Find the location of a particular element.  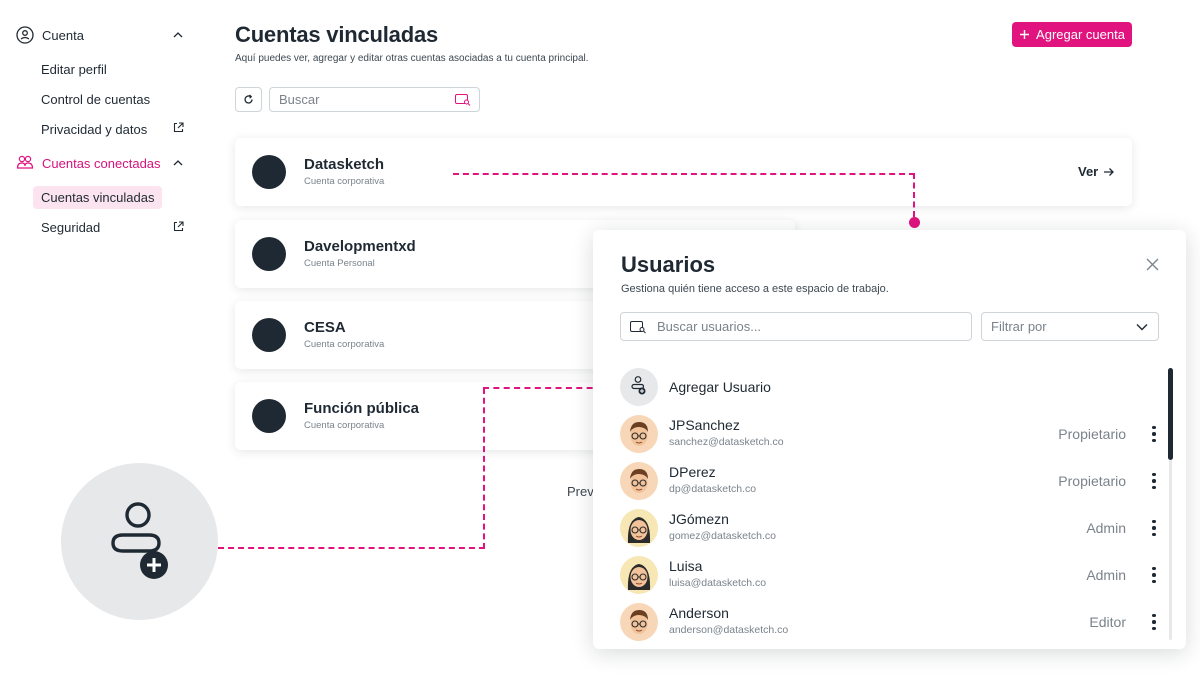

add-user-row: Agregar Usuario is located at coordinates (890, 387).